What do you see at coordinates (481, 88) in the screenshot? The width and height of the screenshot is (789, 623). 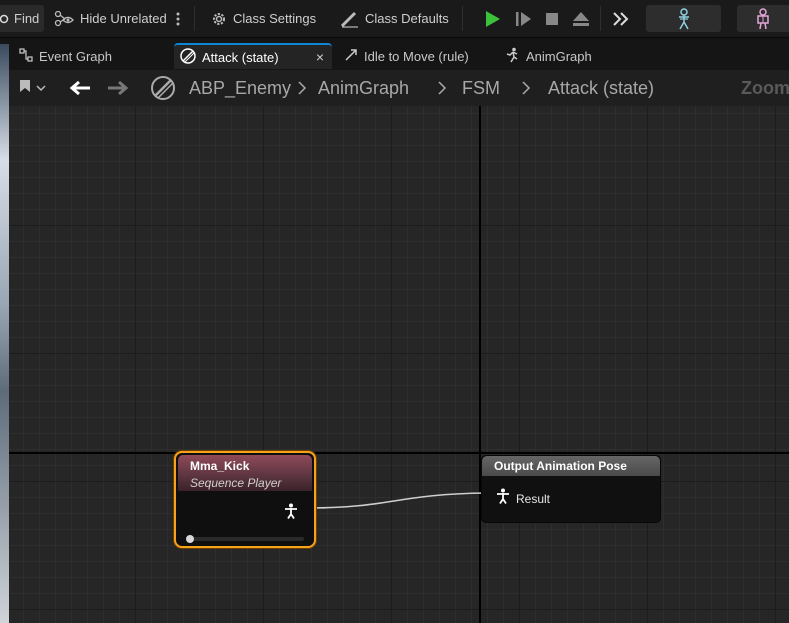 I see `breadcrumb-item-fsm: FSM` at bounding box center [481, 88].